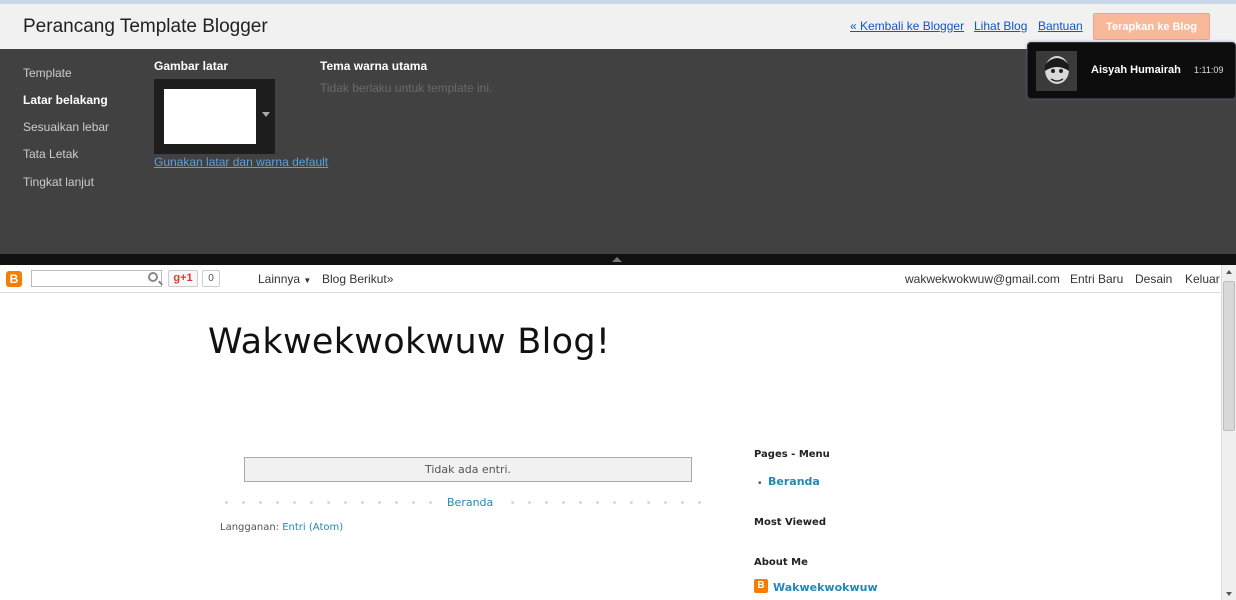  What do you see at coordinates (409, 342) in the screenshot?
I see `blog-title: Wakwekwokwuw Blog!` at bounding box center [409, 342].